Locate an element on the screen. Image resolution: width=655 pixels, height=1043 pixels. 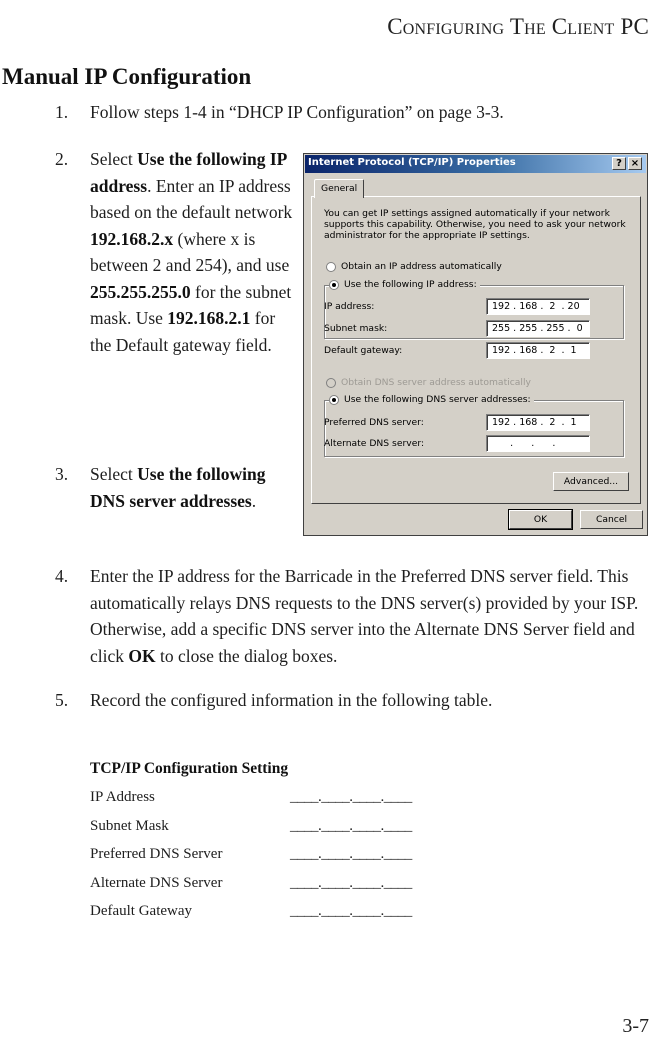
obtain-ip-radio-row: Obtain an IP address automatically is located at coordinates (414, 266).